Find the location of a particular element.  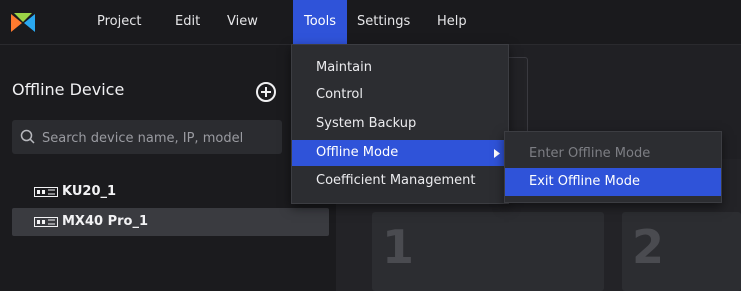

menu-item-label: Offline Mode is located at coordinates (357, 152).